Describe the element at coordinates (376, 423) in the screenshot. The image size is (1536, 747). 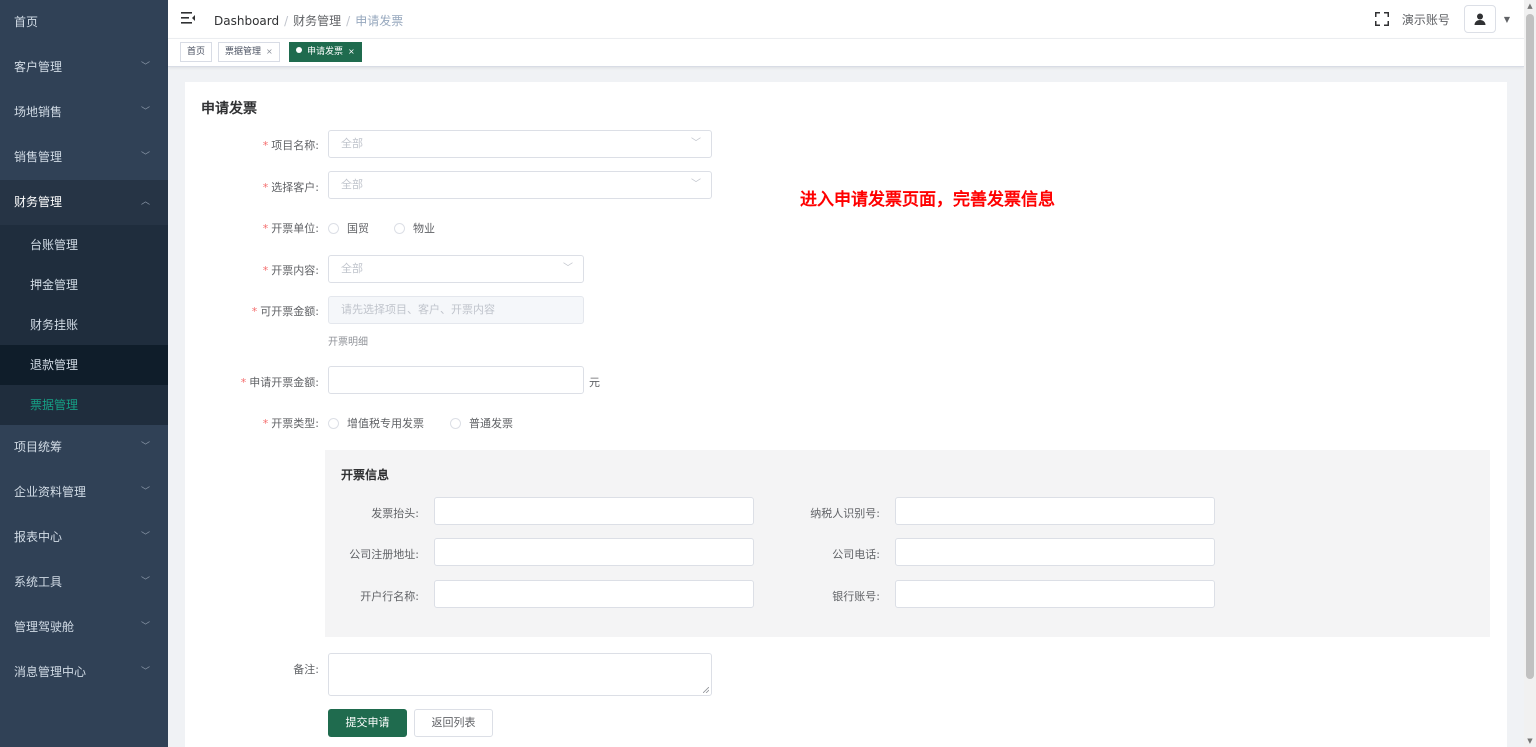
I see `radio-vat-special-invoice: 增值税专用发票` at that location.